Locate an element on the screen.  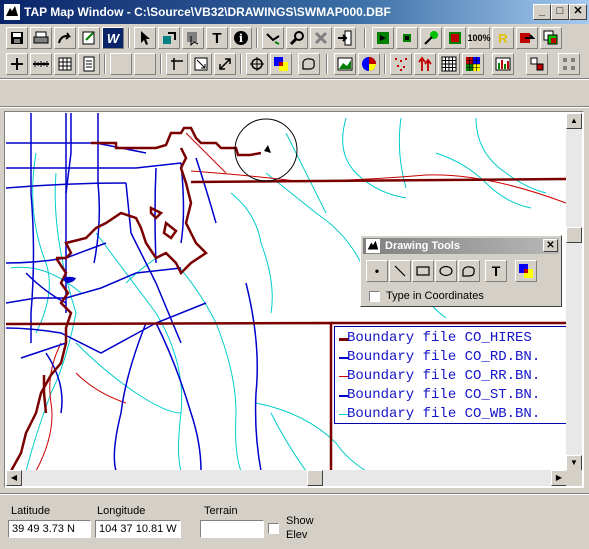
move-icon is located at coordinates (169, 38).